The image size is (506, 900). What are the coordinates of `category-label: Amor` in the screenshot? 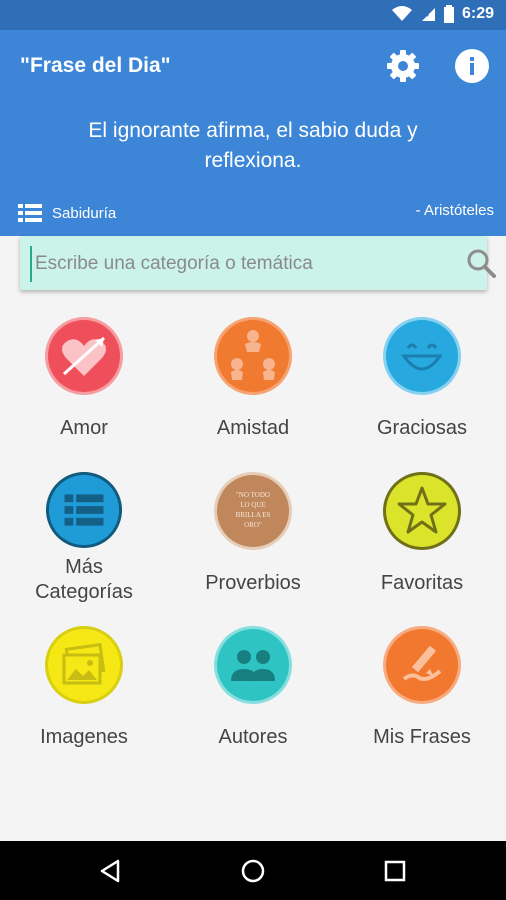 It's located at (84, 428).